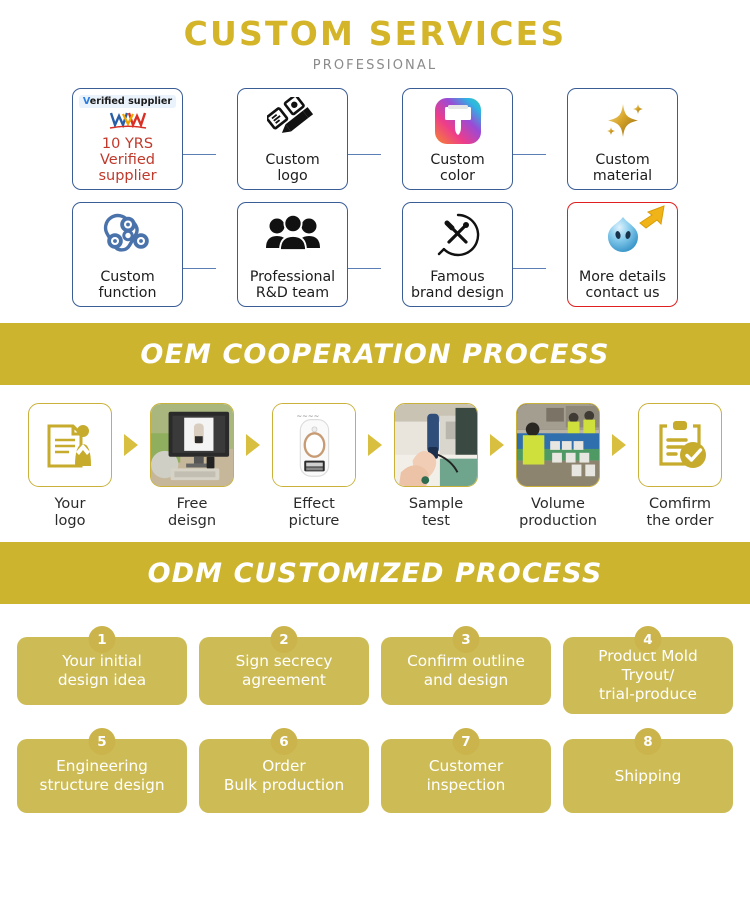 The height and width of the screenshot is (923, 750). Describe the element at coordinates (292, 285) in the screenshot. I see `feature-box-label: Professional R&D team` at that location.